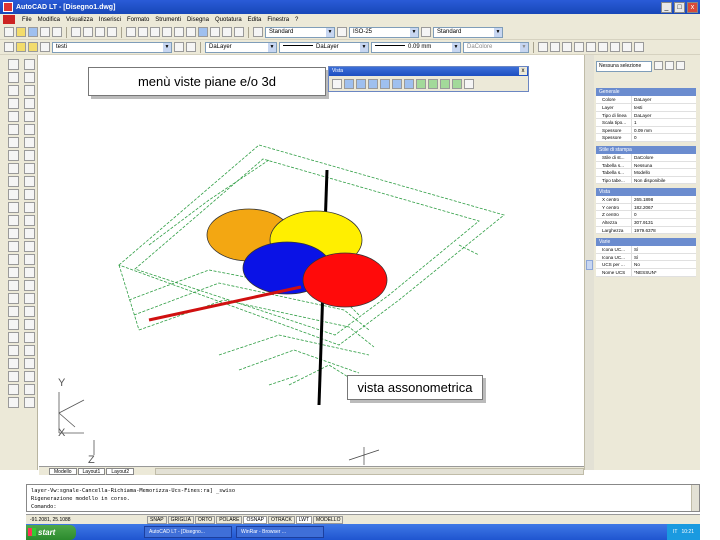  What do you see at coordinates (29, 207) in the screenshot?
I see `extend-icon` at bounding box center [29, 207].